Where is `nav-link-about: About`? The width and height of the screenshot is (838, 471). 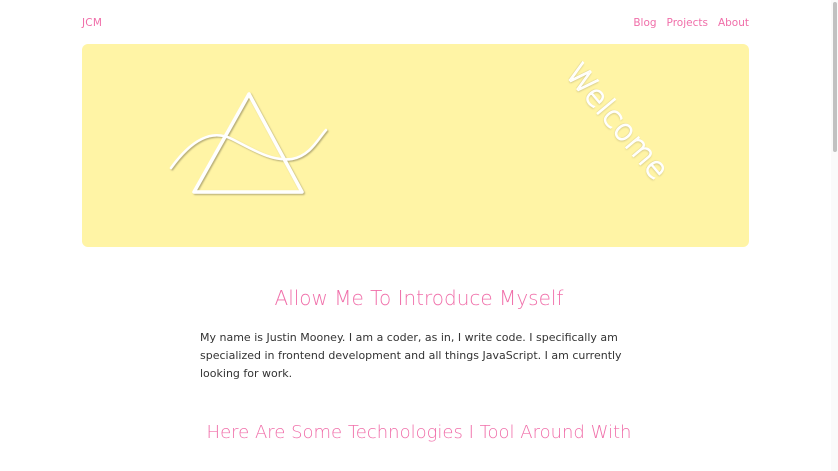
nav-link-about: About is located at coordinates (733, 23).